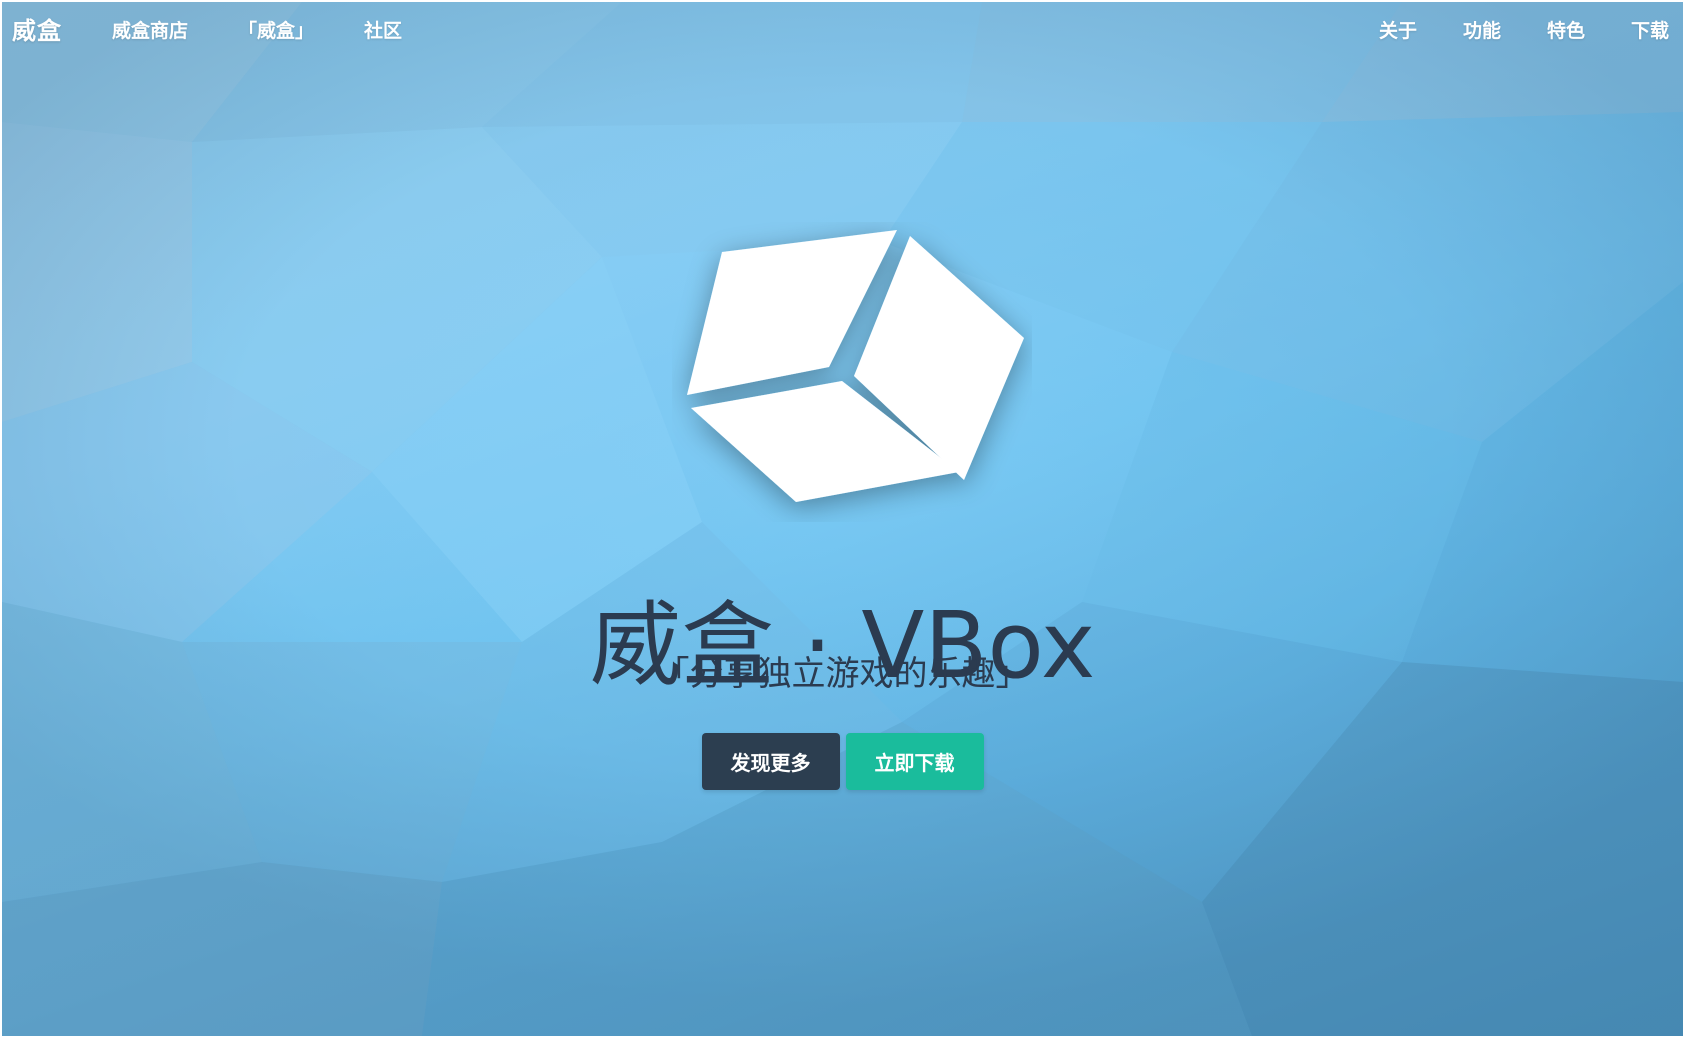  What do you see at coordinates (1398, 29) in the screenshot?
I see `nav-link-about: 关于` at bounding box center [1398, 29].